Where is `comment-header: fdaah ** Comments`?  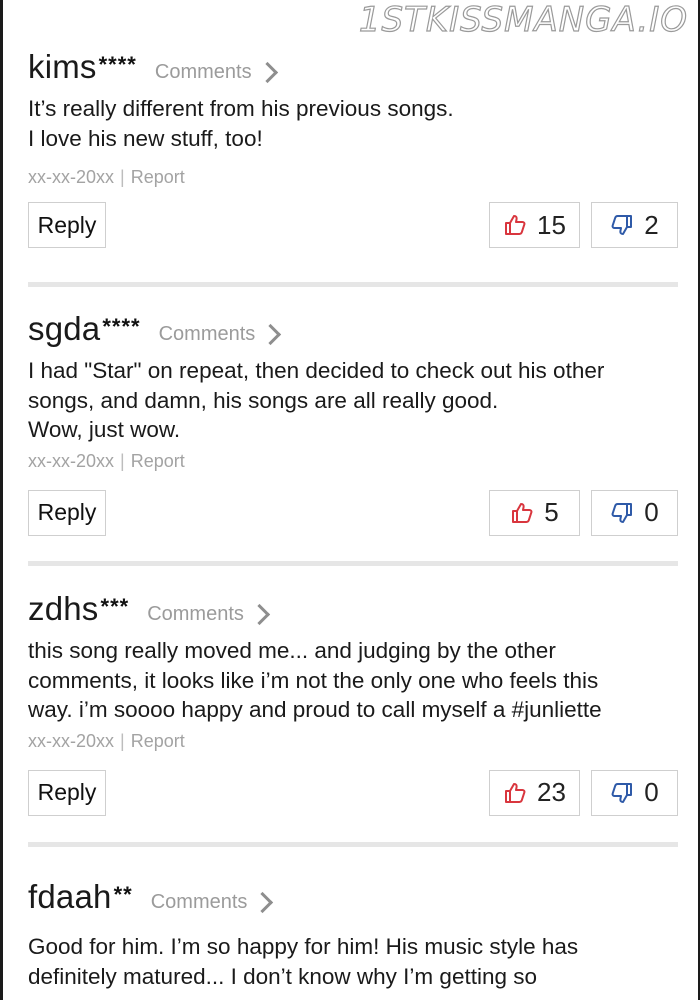
comment-header: fdaah ** Comments is located at coordinates (353, 897).